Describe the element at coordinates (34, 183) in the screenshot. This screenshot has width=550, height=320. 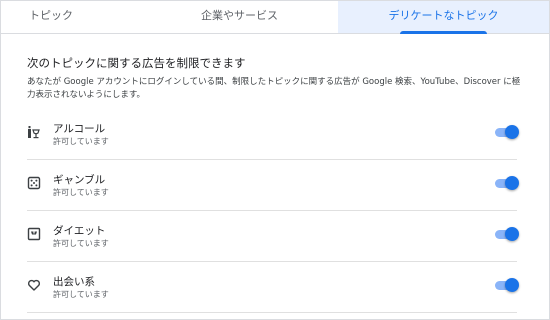
I see `dice-icon` at that location.